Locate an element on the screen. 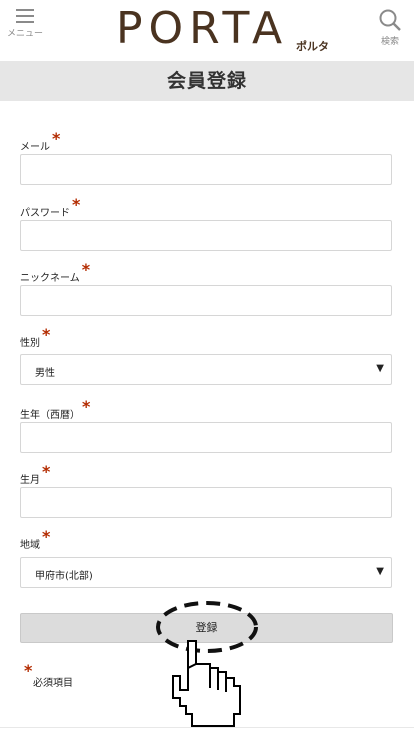  header: メニュー PORTA ポルタ 検索 is located at coordinates (207, 30).